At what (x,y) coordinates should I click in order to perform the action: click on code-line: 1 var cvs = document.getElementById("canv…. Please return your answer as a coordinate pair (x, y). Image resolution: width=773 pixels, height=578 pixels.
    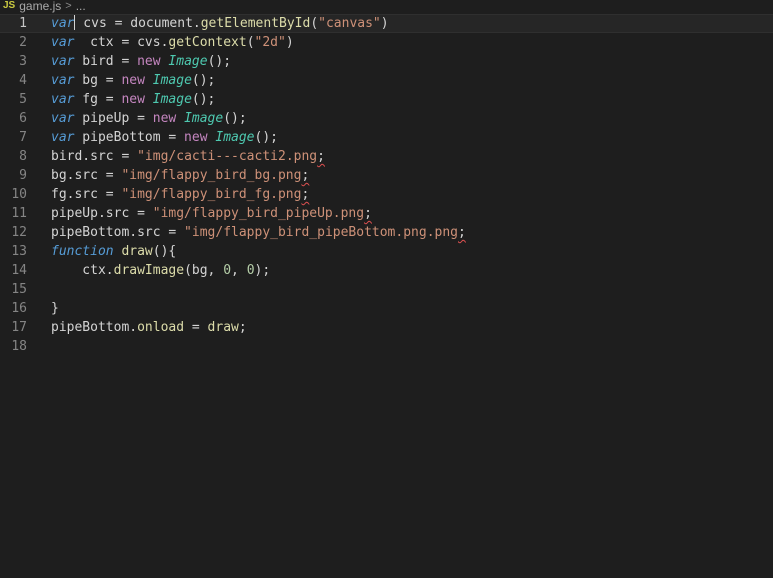
    Looking at the image, I should click on (386, 23).